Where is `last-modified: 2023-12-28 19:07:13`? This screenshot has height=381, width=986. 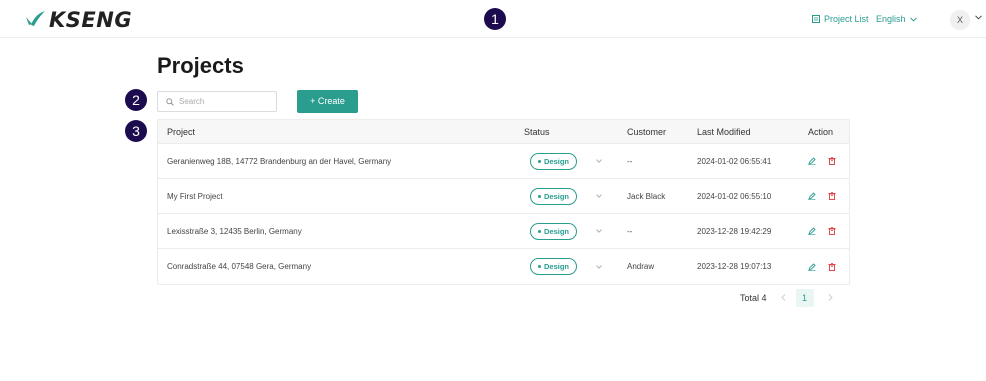 last-modified: 2023-12-28 19:07:13 is located at coordinates (734, 266).